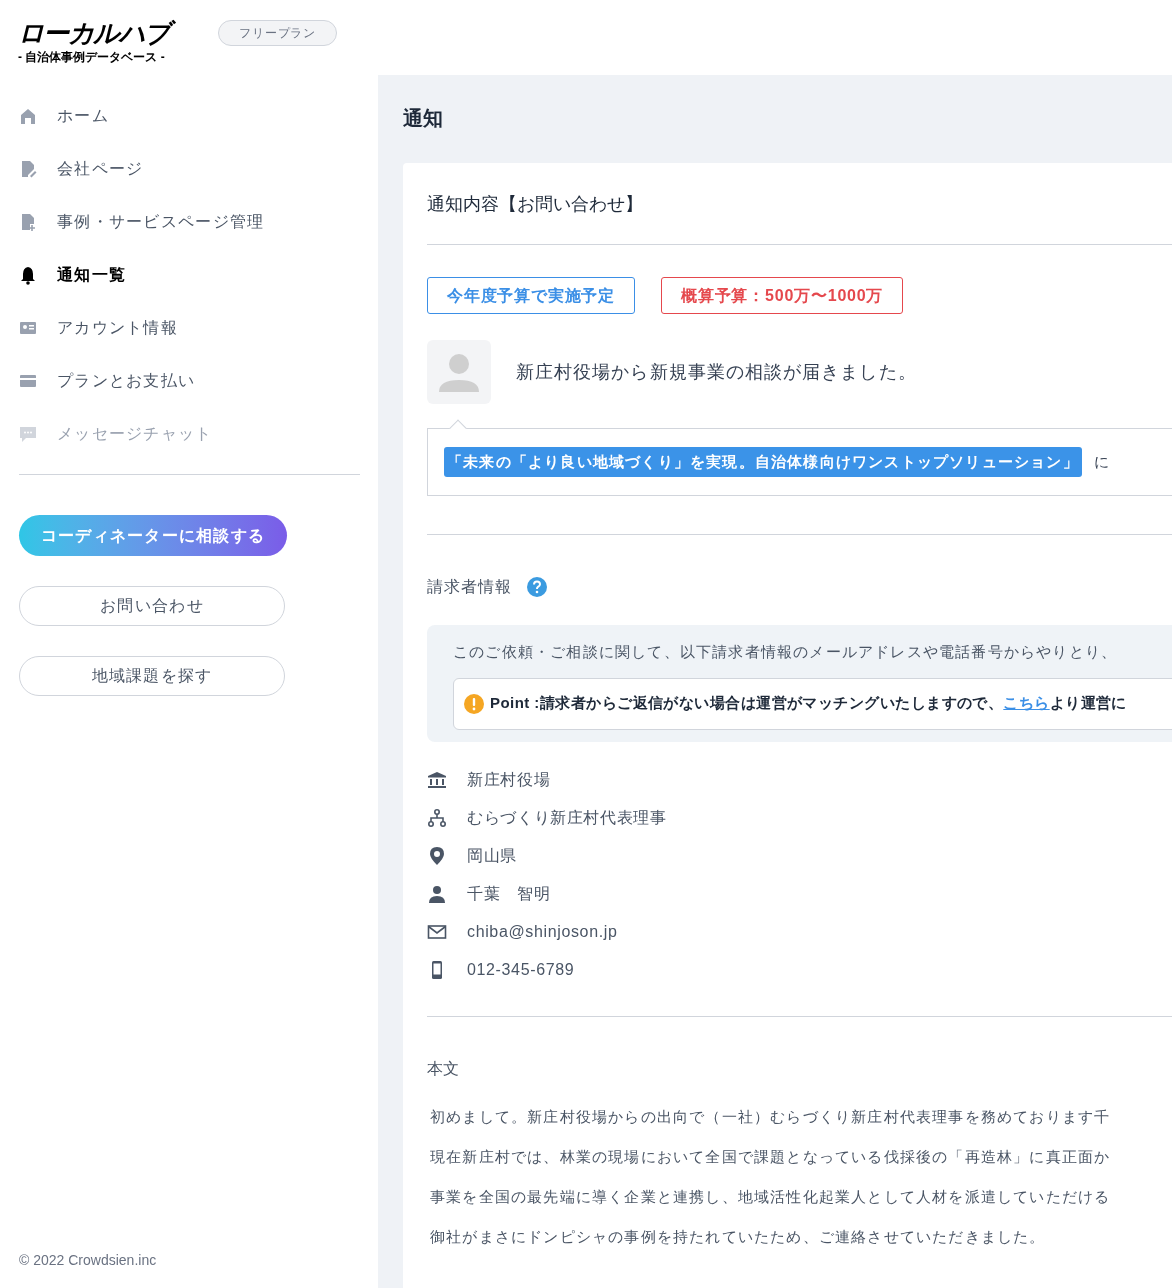  Describe the element at coordinates (469, 587) in the screenshot. I see `requester-heading: 請求者情報` at that location.